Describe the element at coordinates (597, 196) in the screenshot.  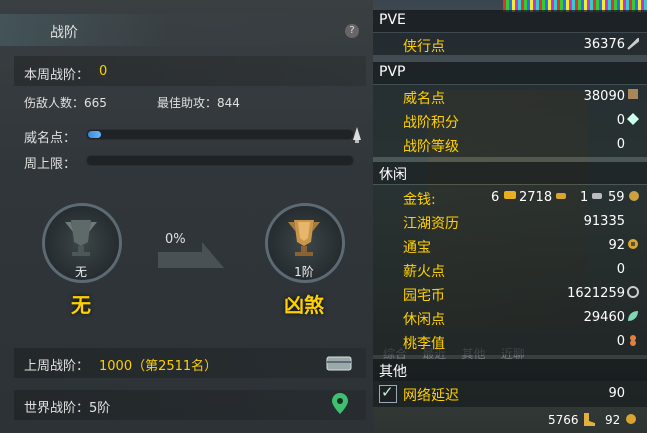
I see `copper-ingot-icon` at that location.